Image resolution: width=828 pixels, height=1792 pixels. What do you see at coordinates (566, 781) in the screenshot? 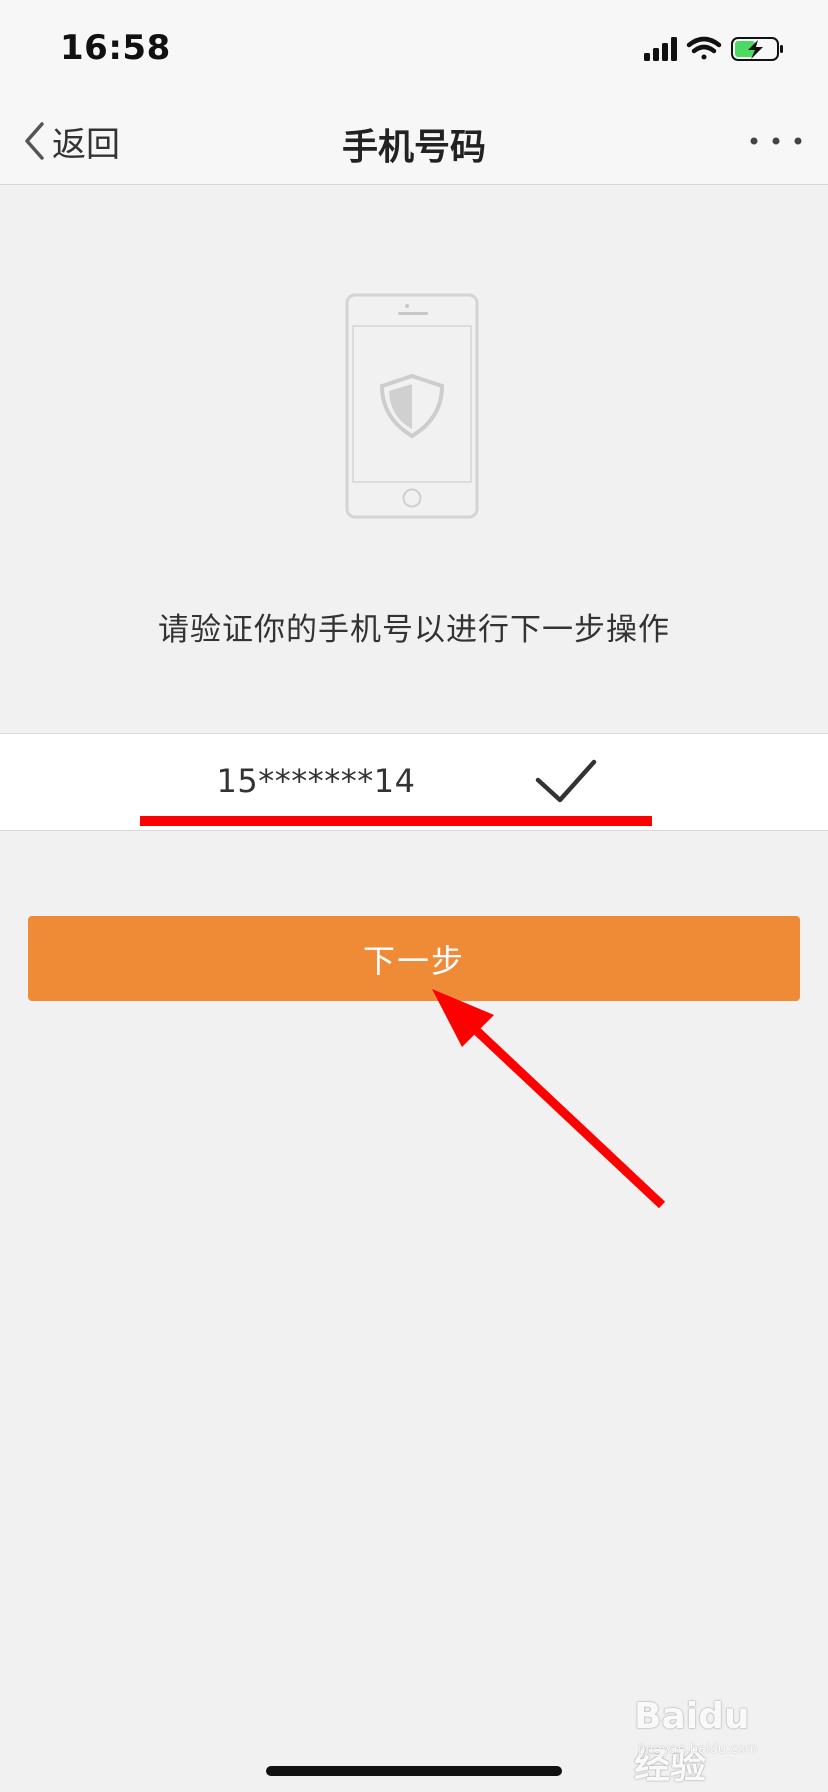
I see `checkmark-icon` at bounding box center [566, 781].